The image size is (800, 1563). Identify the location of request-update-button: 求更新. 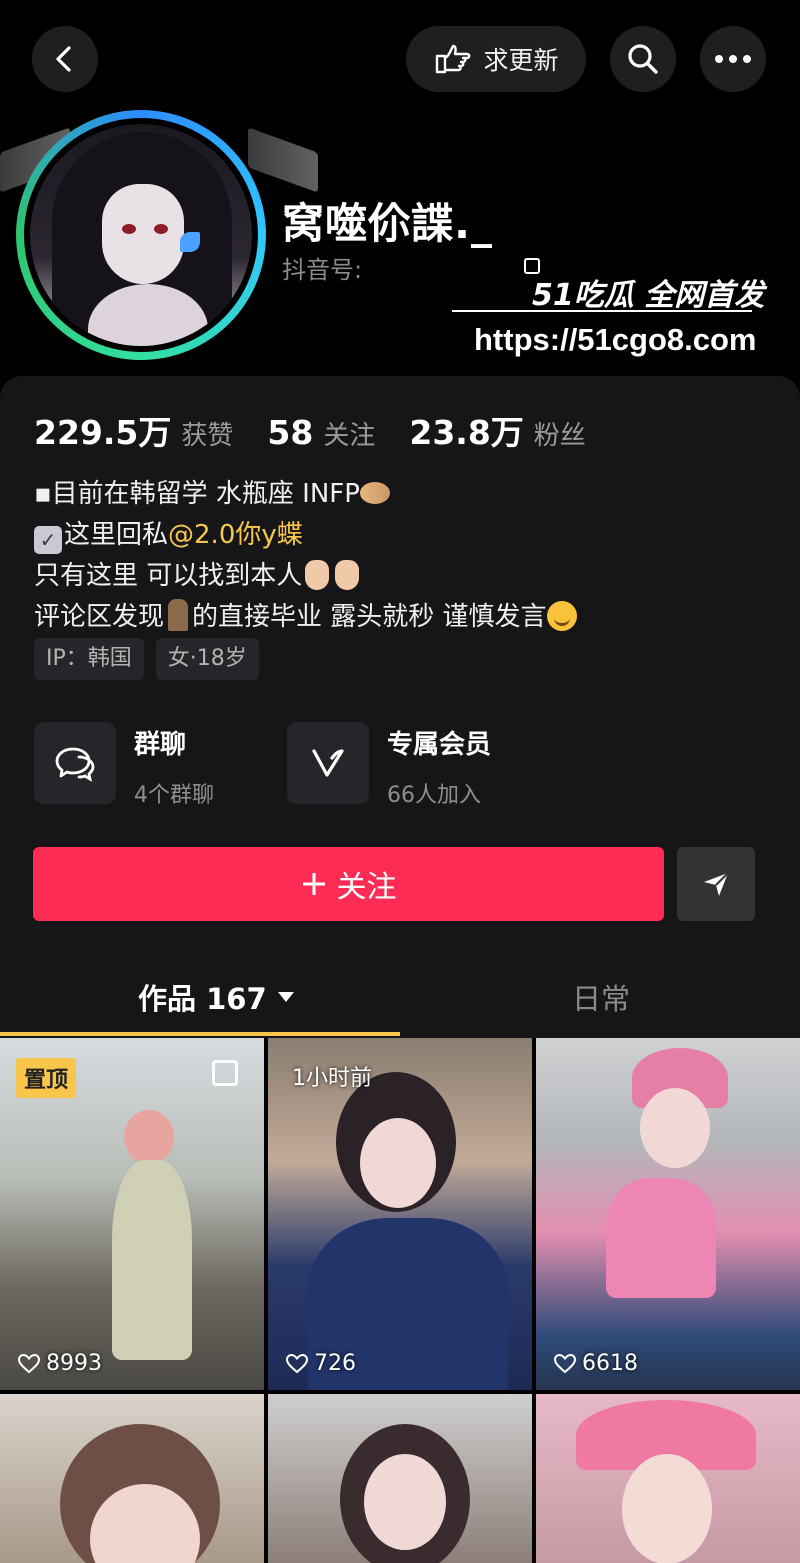
(496, 59).